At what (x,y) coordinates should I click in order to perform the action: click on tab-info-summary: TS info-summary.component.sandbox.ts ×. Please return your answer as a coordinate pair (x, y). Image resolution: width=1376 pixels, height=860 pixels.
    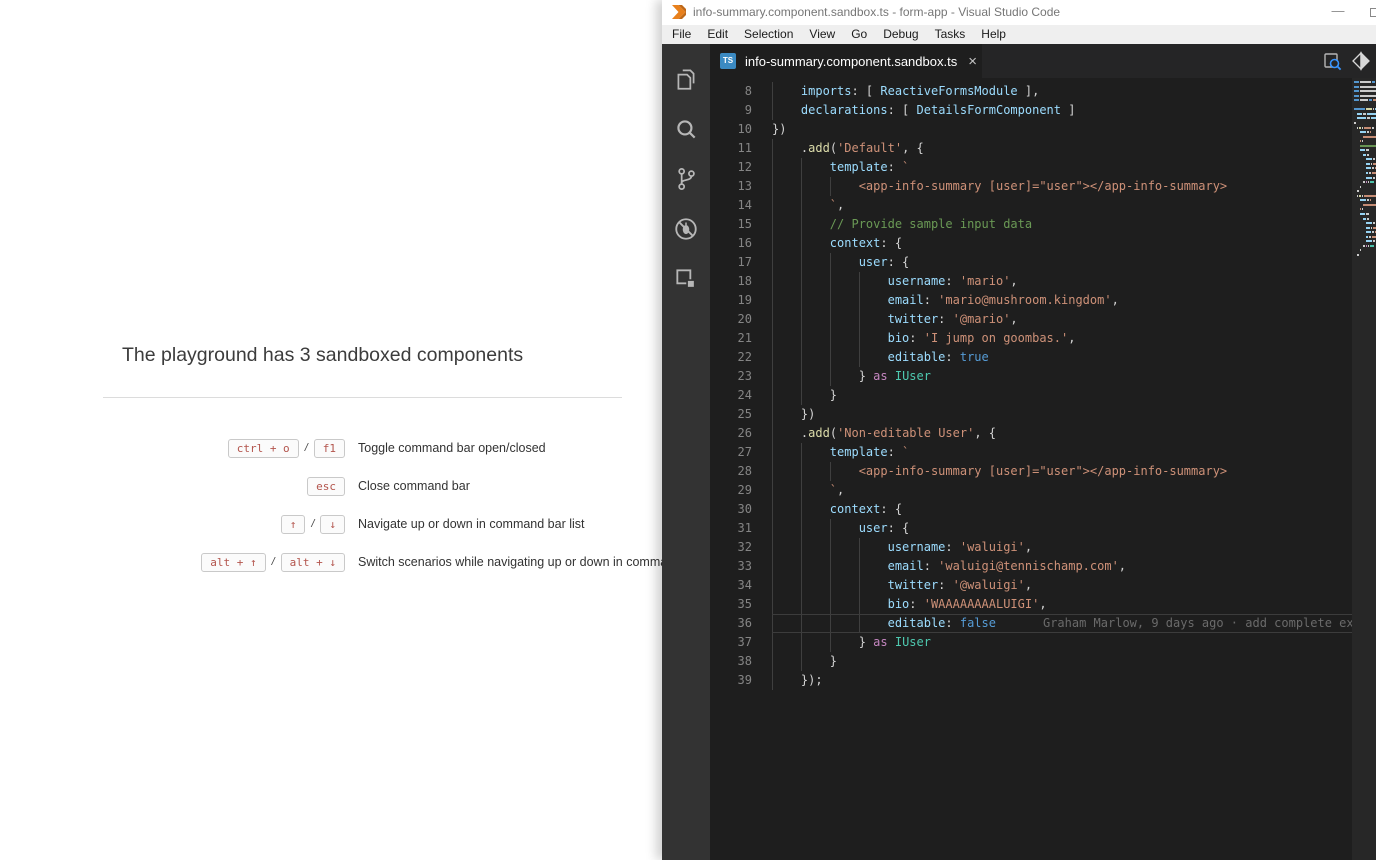
    Looking at the image, I should click on (846, 61).